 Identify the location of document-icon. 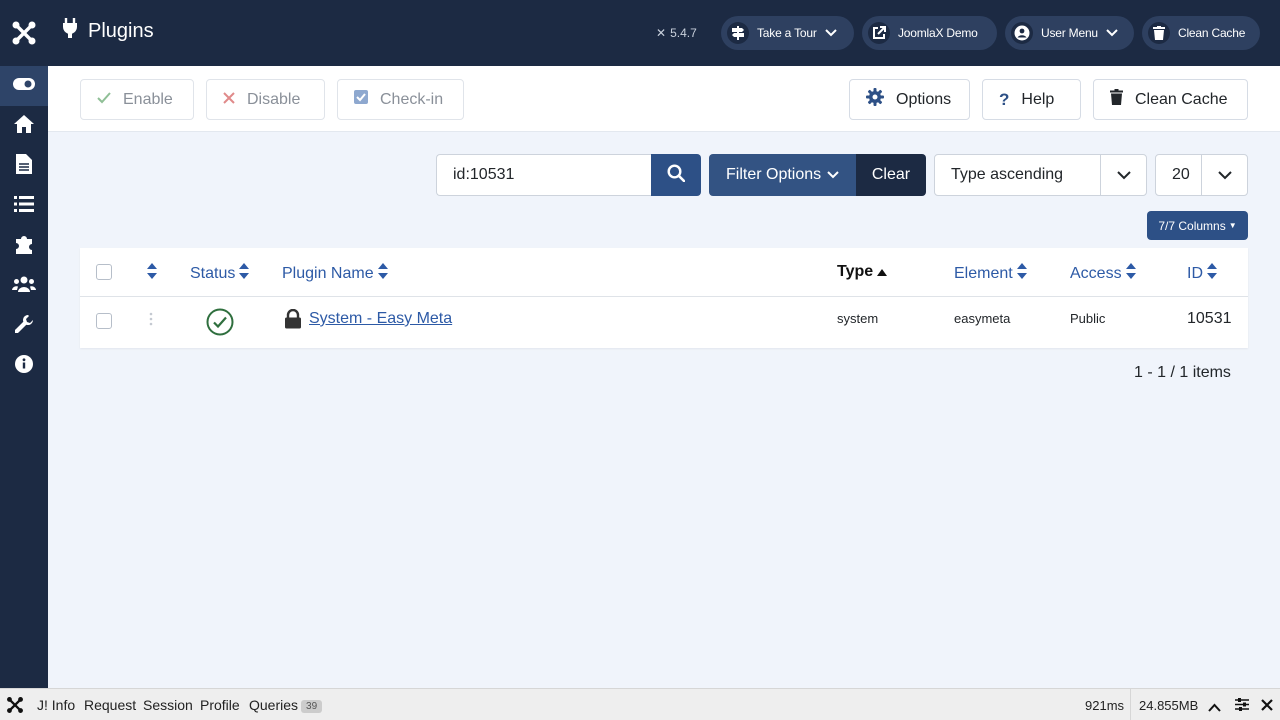
(24, 166).